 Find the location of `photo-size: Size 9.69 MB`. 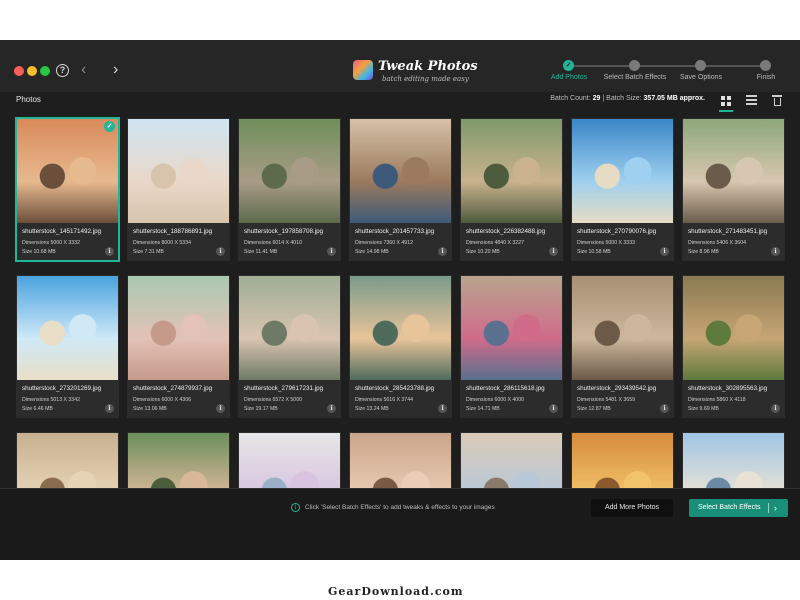

photo-size: Size 9.69 MB is located at coordinates (703, 409).